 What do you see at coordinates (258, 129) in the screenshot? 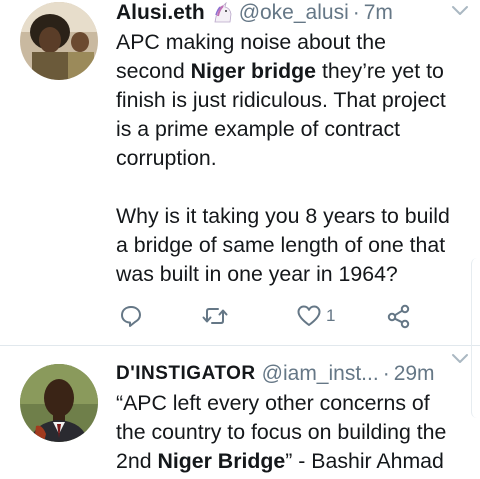
I see `tweet-text-line: is a prime example of contract` at bounding box center [258, 129].